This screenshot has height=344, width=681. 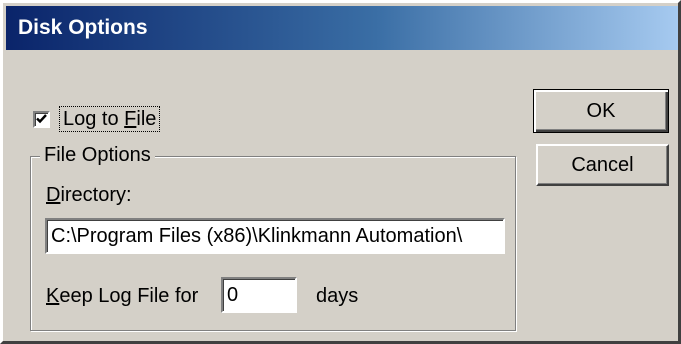 What do you see at coordinates (337, 296) in the screenshot?
I see `days-unit-label: days` at bounding box center [337, 296].